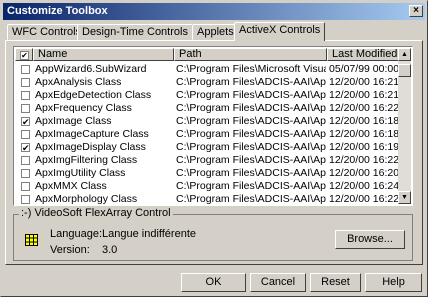  What do you see at coordinates (76, 234) in the screenshot?
I see `language-label: Language:` at bounding box center [76, 234].